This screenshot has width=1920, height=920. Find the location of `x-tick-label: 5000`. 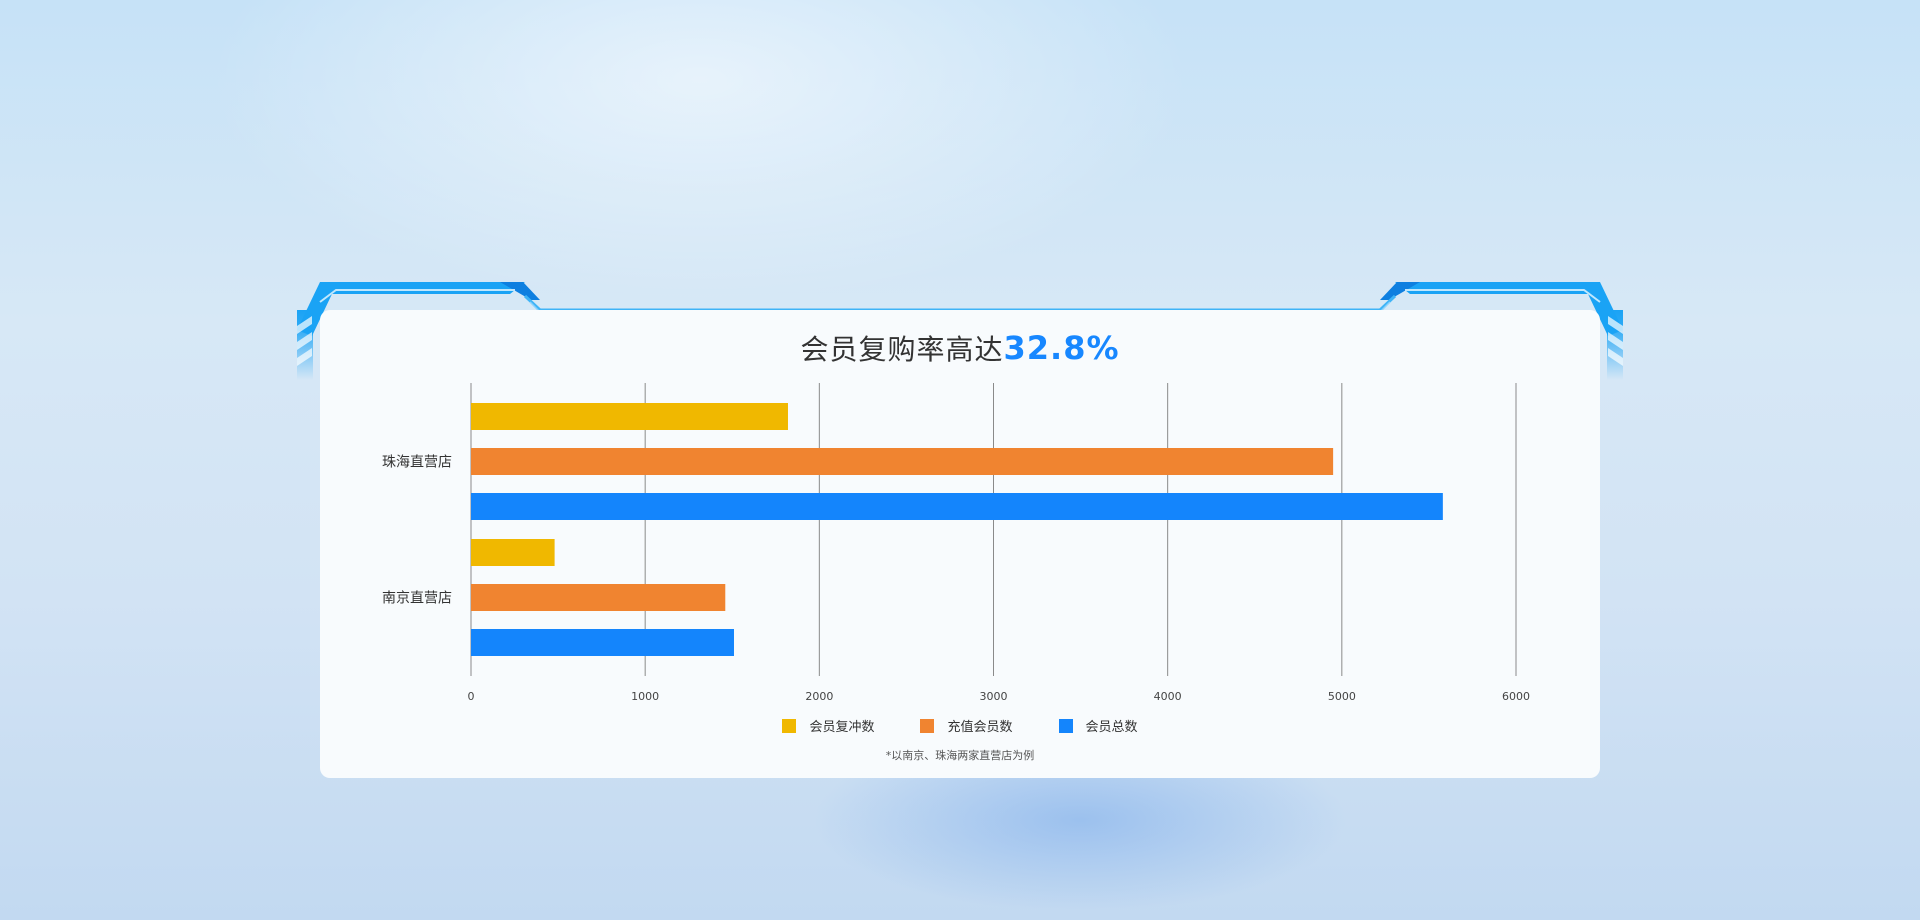

x-tick-label: 5000 is located at coordinates (1342, 696).